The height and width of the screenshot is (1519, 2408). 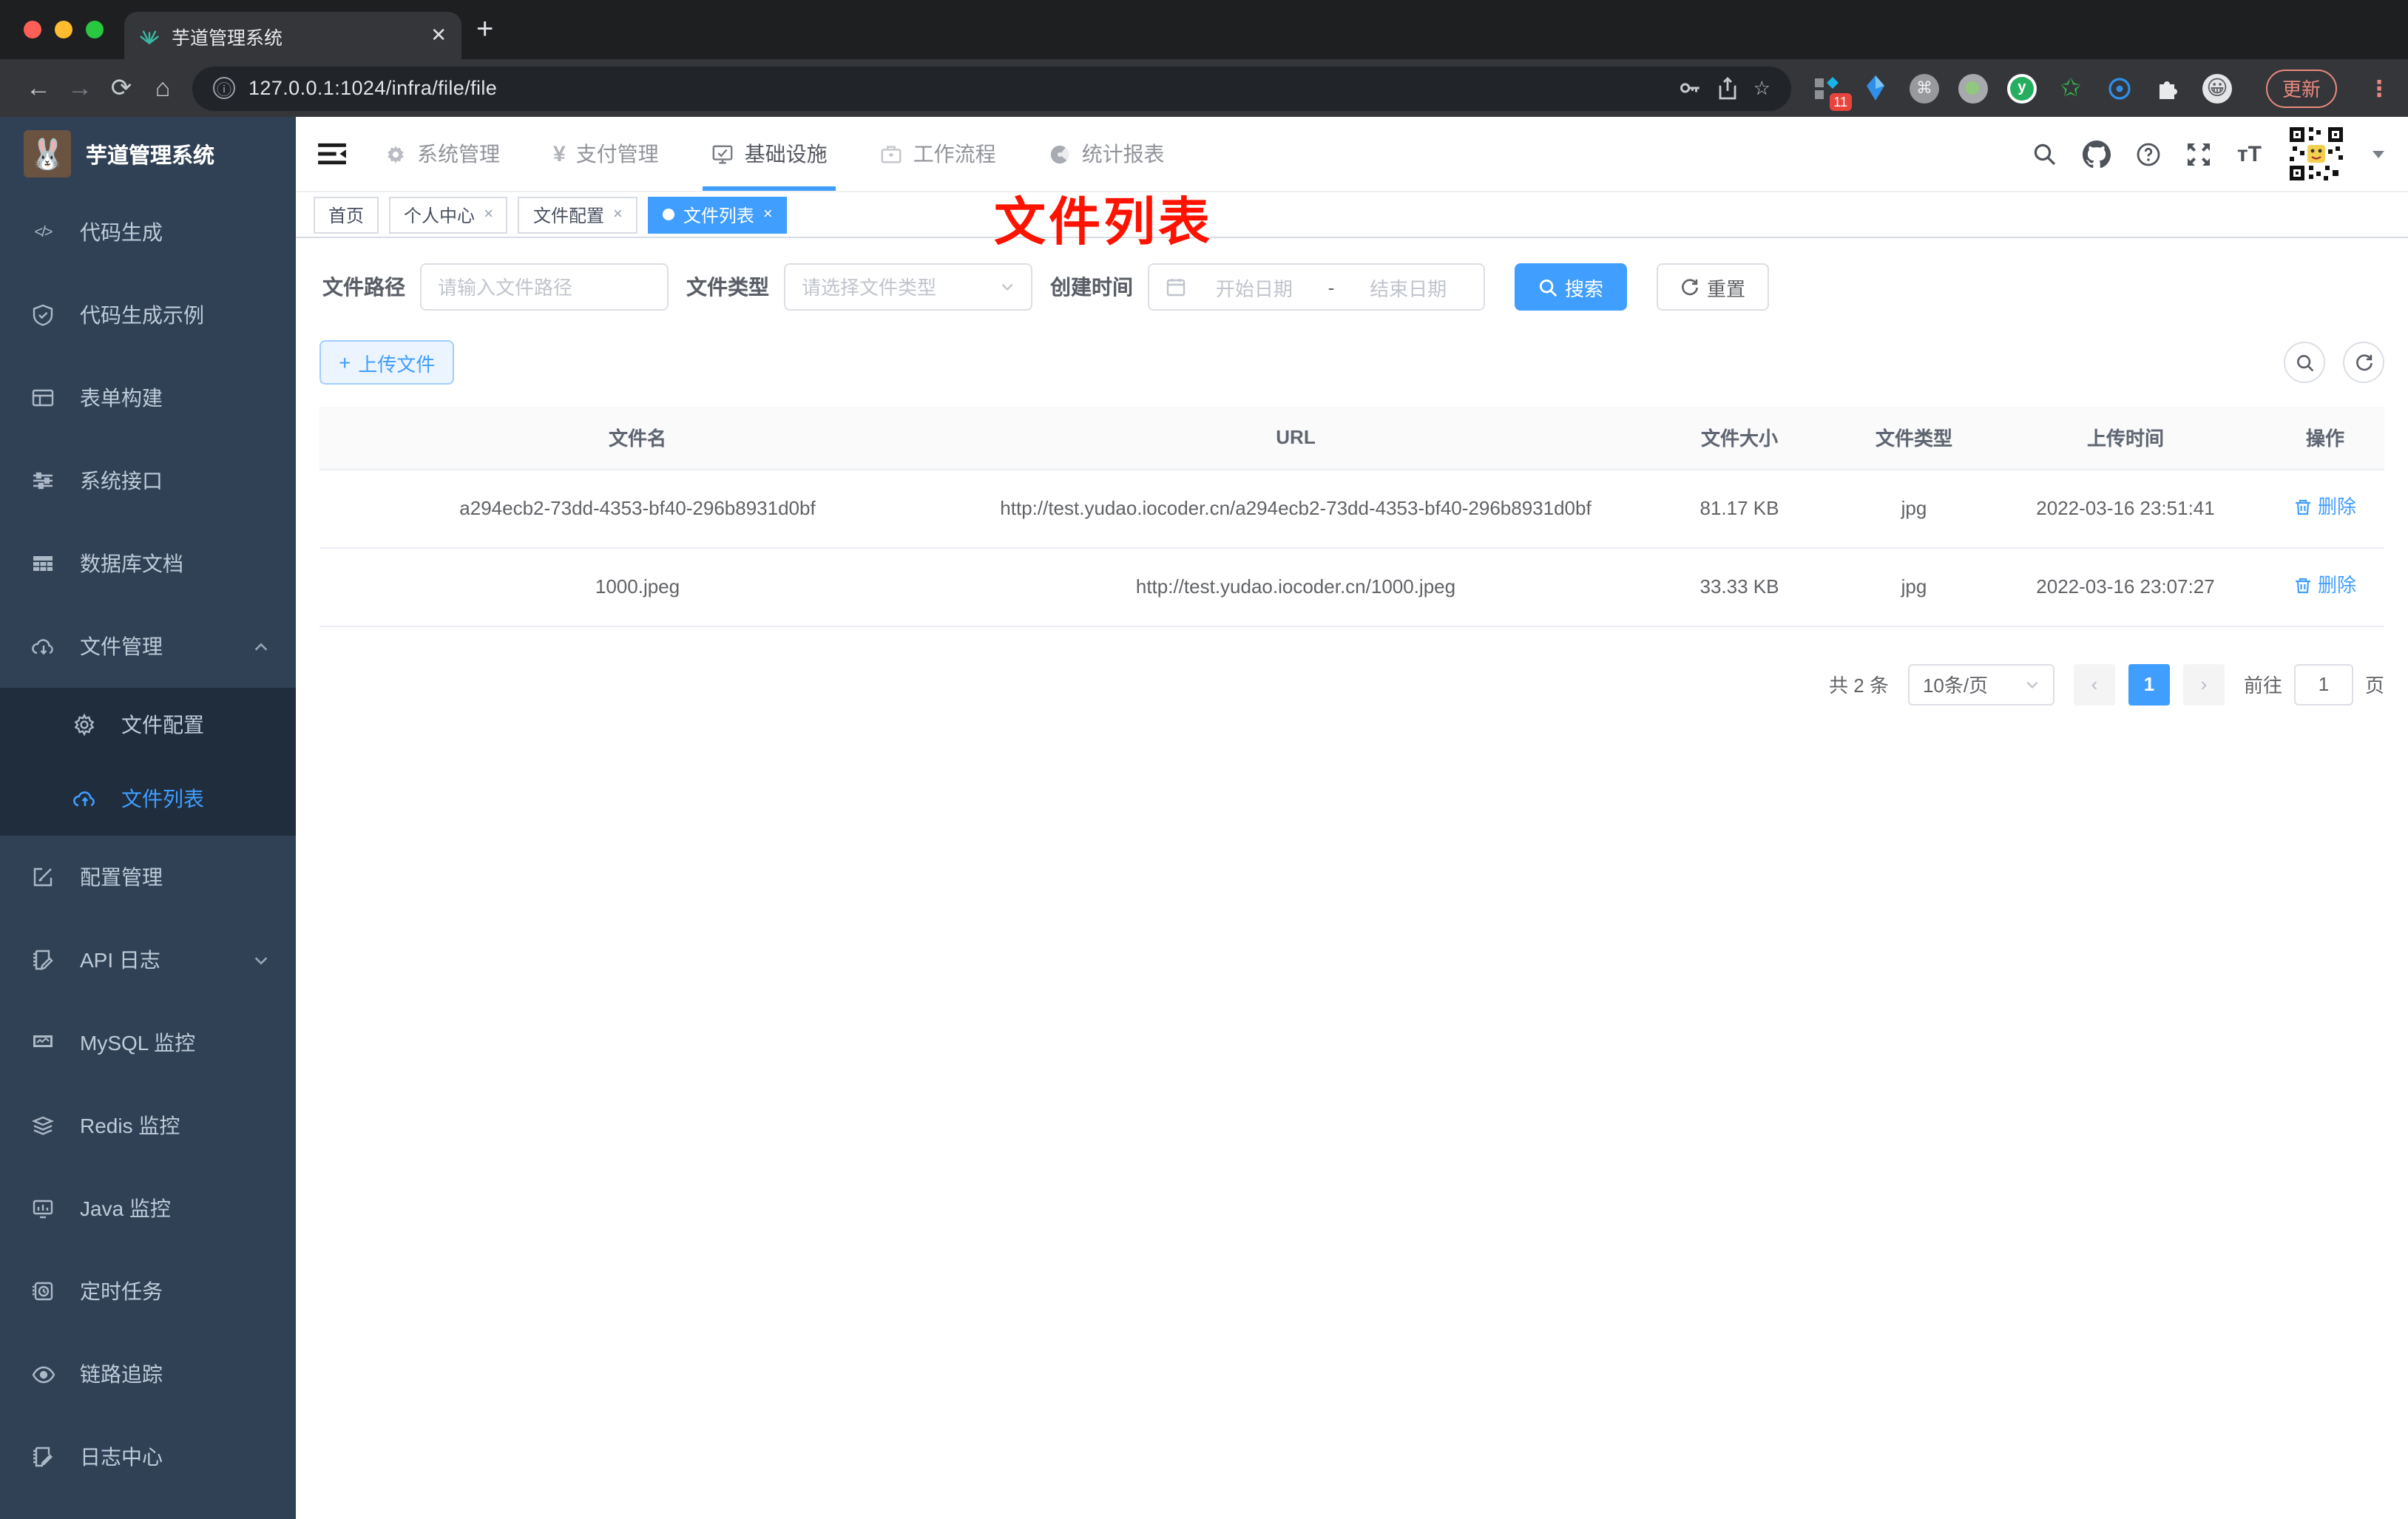 I want to click on github-icon, so click(x=2097, y=154).